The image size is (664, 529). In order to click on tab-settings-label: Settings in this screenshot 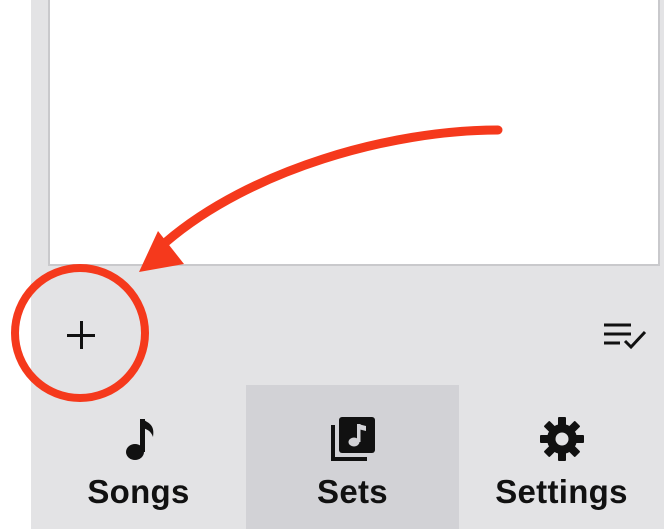, I will do `click(561, 491)`.